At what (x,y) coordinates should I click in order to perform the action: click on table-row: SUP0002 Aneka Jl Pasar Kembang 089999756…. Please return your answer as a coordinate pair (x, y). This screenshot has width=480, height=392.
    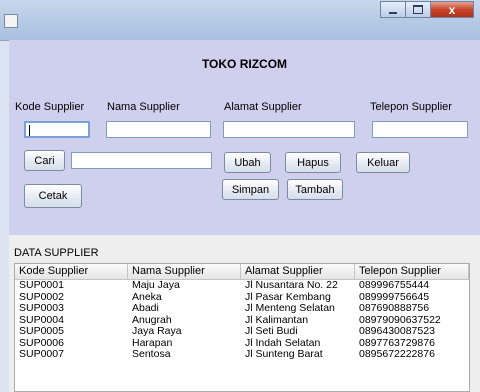
    Looking at the image, I should click on (242, 298).